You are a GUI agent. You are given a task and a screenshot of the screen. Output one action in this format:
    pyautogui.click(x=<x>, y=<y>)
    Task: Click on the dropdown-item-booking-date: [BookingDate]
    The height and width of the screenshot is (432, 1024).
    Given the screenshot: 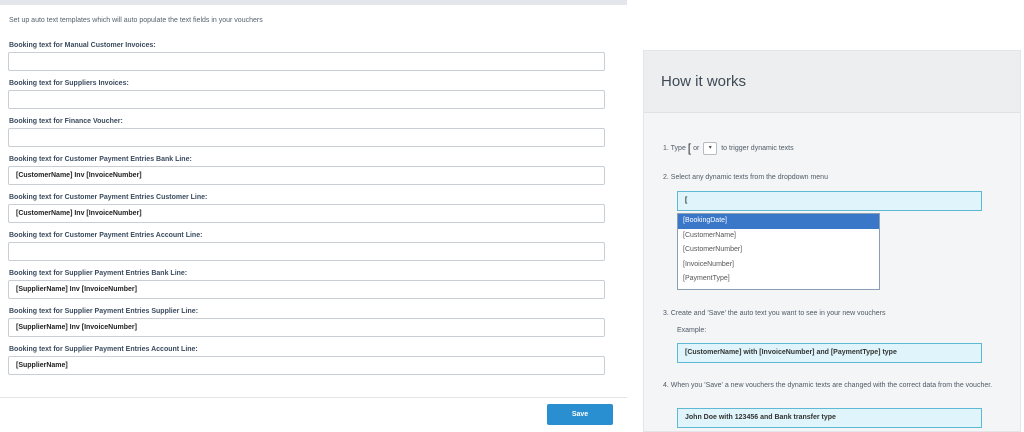 What is the action you would take?
    pyautogui.click(x=778, y=221)
    